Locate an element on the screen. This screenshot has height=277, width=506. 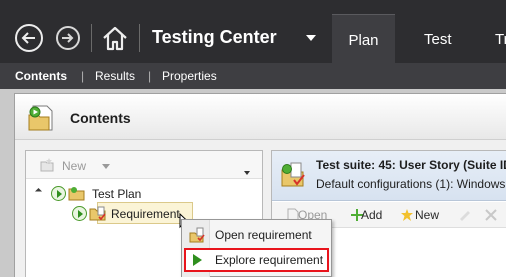
edit-icon is located at coordinates (465, 215).